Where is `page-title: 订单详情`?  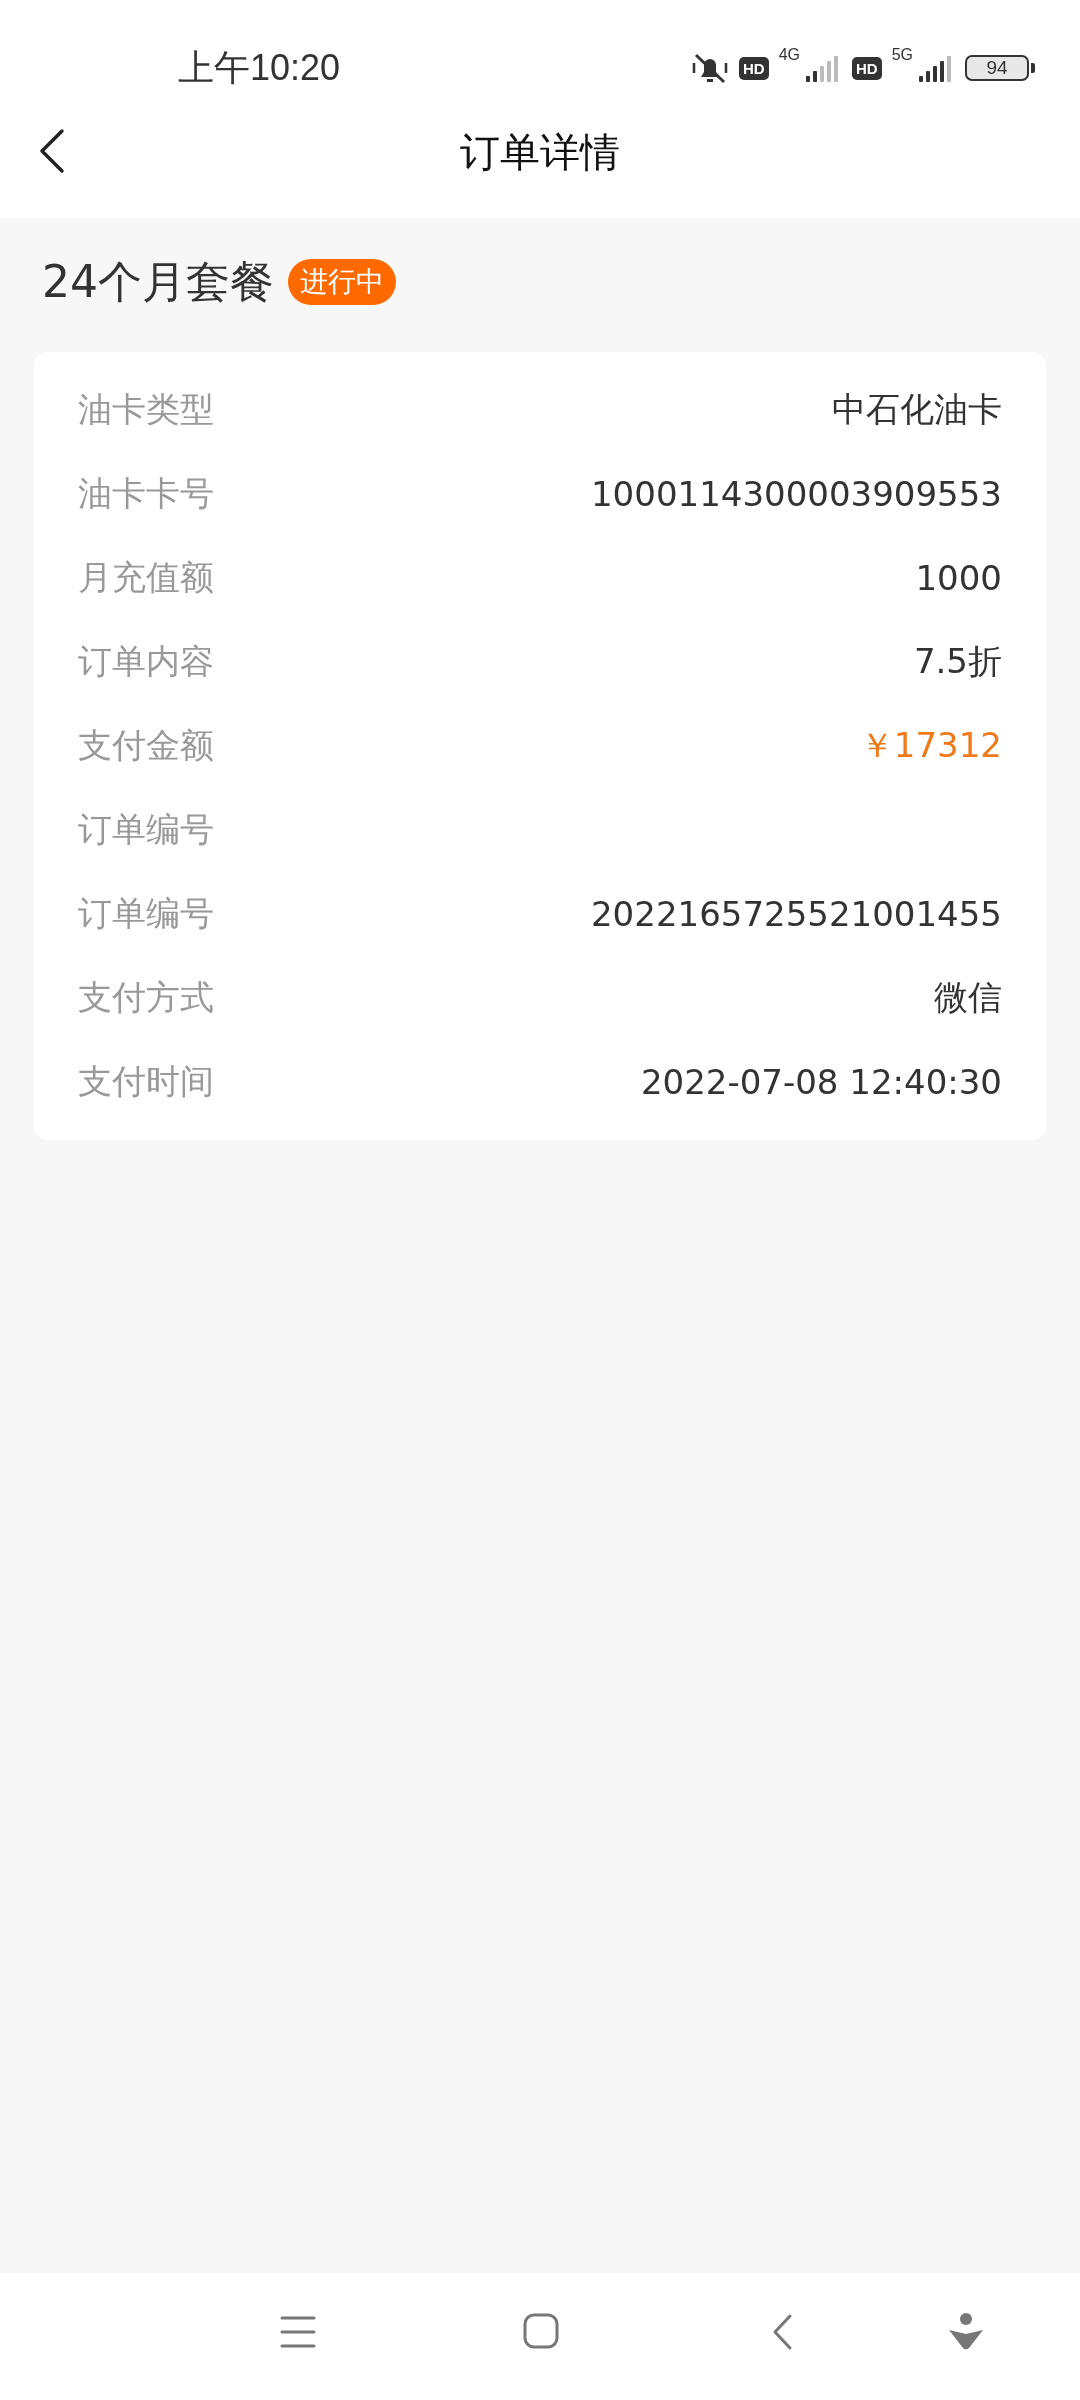
page-title: 订单详情 is located at coordinates (540, 152).